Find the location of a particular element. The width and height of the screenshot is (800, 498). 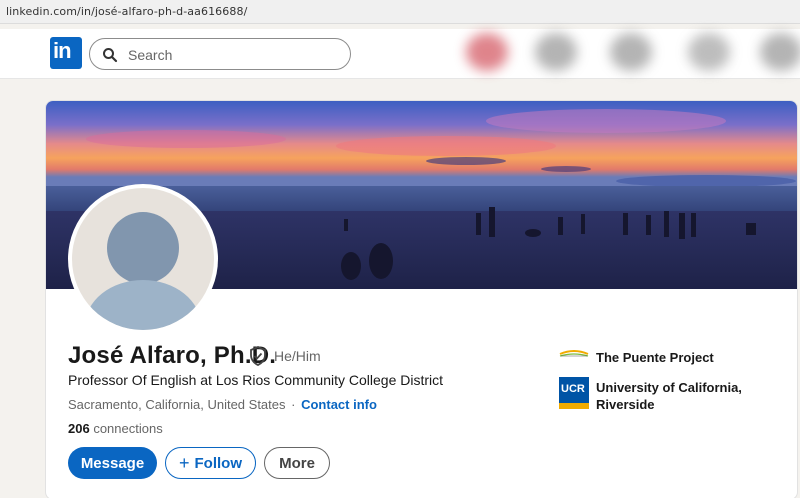

search-icon is located at coordinates (110, 55).